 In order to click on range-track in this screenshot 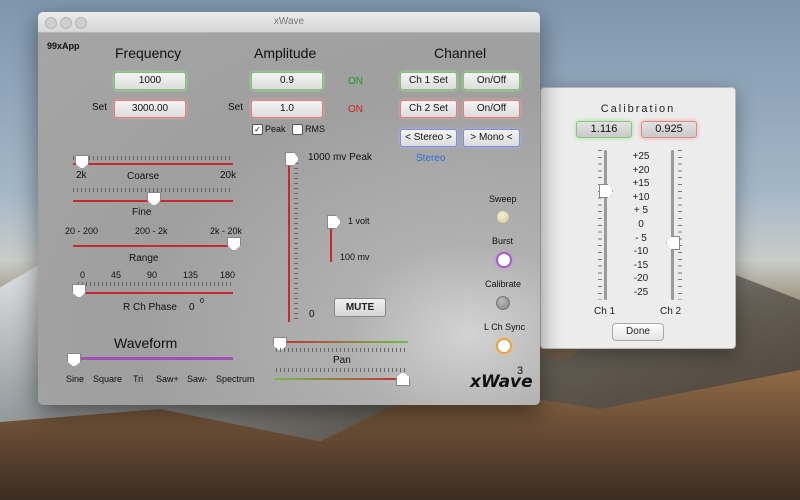, I will do `click(153, 246)`.